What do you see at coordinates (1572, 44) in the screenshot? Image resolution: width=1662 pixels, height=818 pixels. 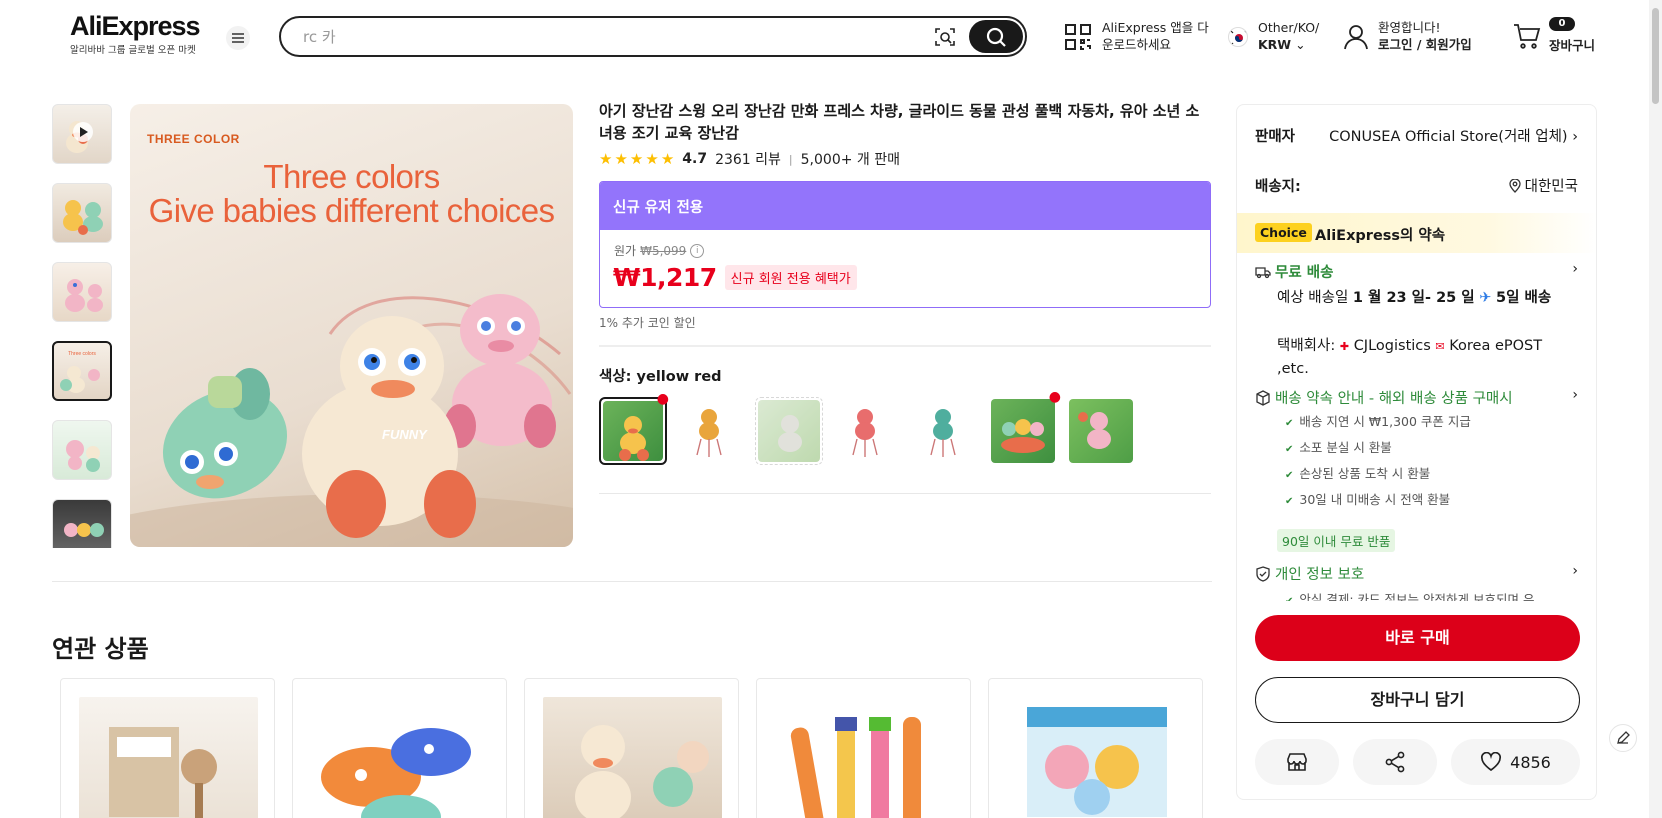 I see `cart-label: 장바구니` at bounding box center [1572, 44].